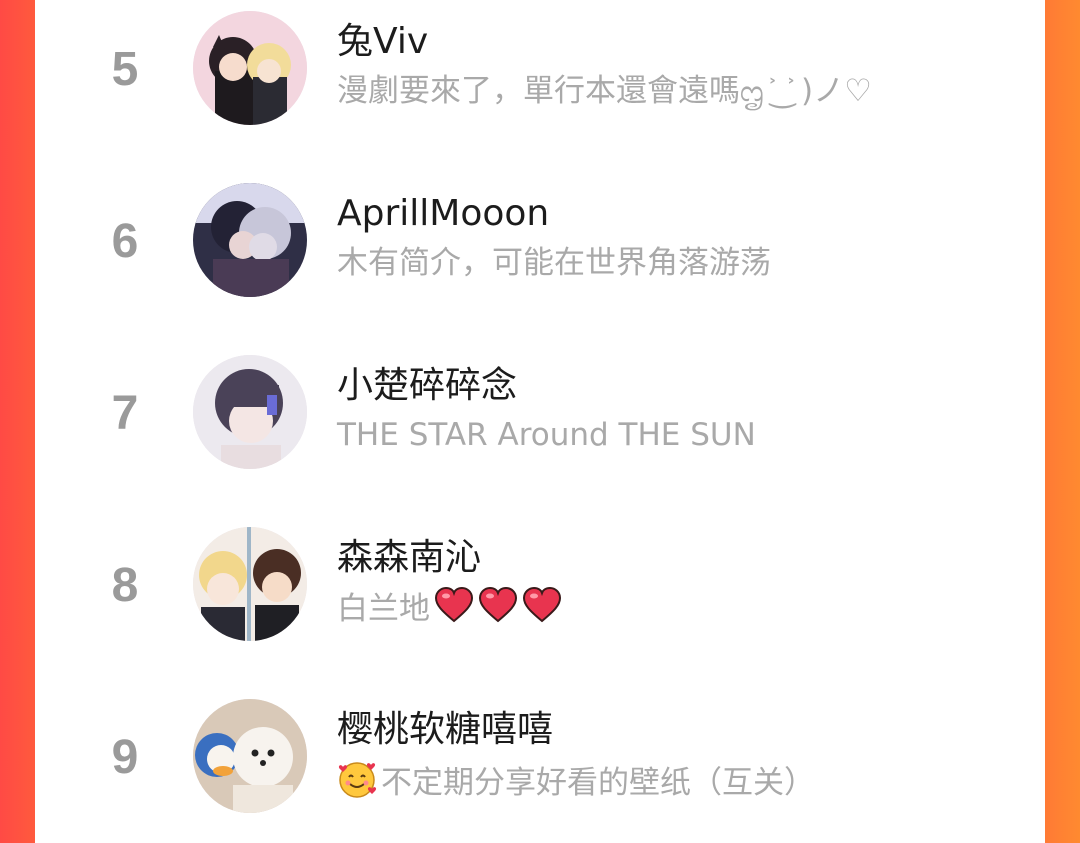 This screenshot has width=1080, height=843. I want to click on user-name: 森森南沁, so click(409, 558).